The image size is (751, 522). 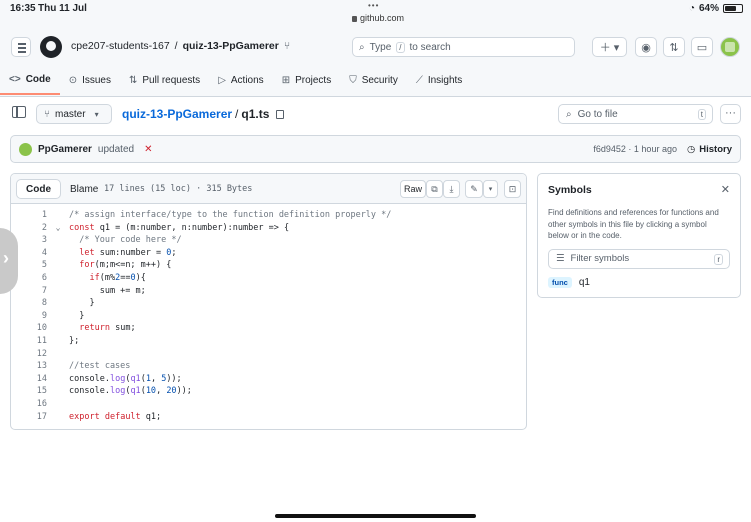 I want to click on tab-actions: ▷ Actions, so click(x=241, y=80).